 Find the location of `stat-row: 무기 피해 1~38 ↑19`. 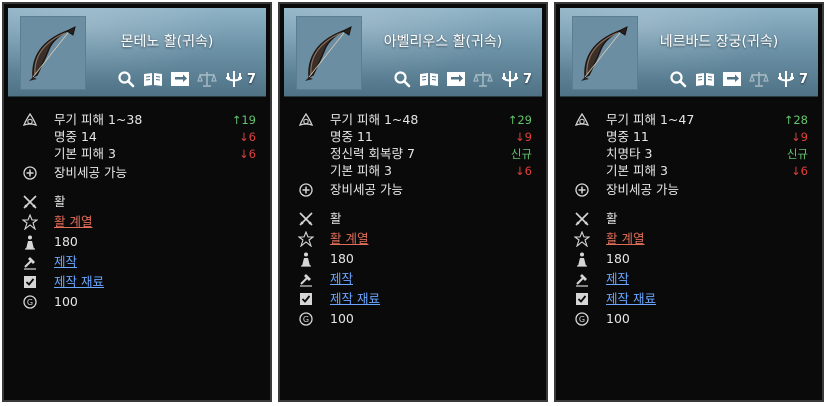

stat-row: 무기 피해 1~38 ↑19 is located at coordinates (137, 120).